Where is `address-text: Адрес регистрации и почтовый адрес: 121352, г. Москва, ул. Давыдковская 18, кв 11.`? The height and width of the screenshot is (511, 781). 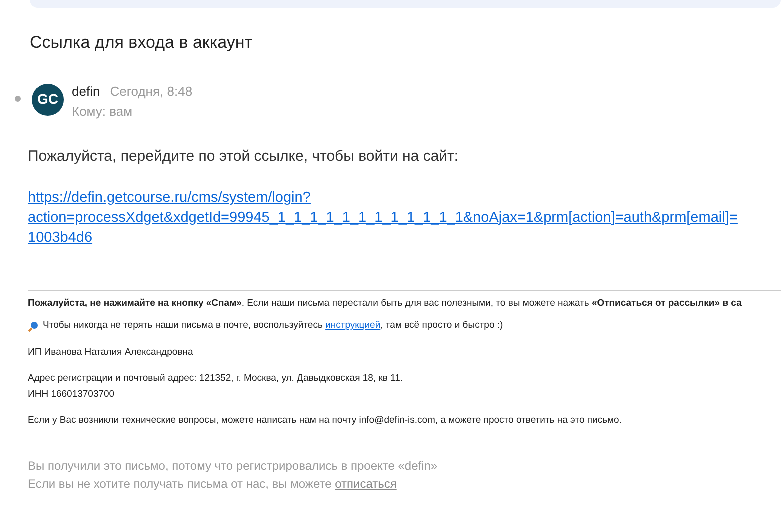
address-text: Адрес регистрации и почтовый адрес: 121352, г. Москва, ул. Давыдковская 18, кв 11. is located at coordinates (216, 379).